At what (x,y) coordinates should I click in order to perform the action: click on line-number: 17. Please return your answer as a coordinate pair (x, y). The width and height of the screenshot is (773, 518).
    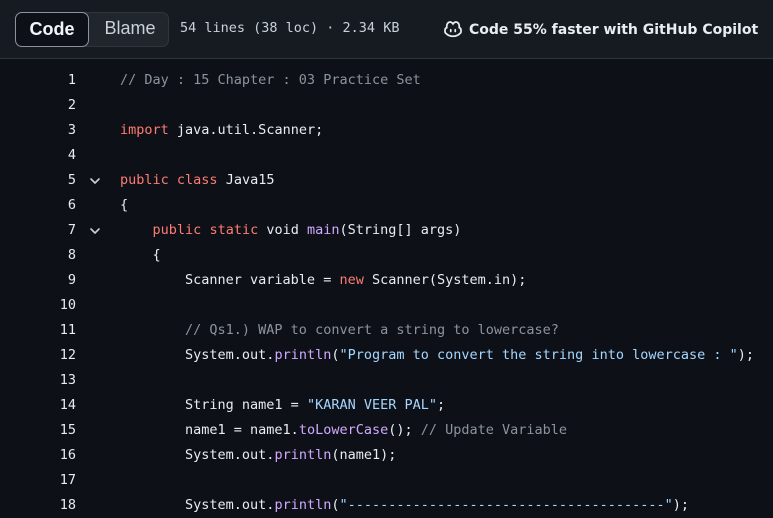
    Looking at the image, I should click on (48, 480).